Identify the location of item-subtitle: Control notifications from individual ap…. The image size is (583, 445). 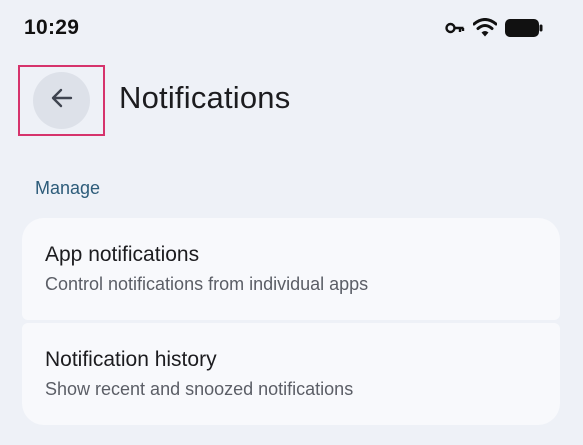
(207, 284).